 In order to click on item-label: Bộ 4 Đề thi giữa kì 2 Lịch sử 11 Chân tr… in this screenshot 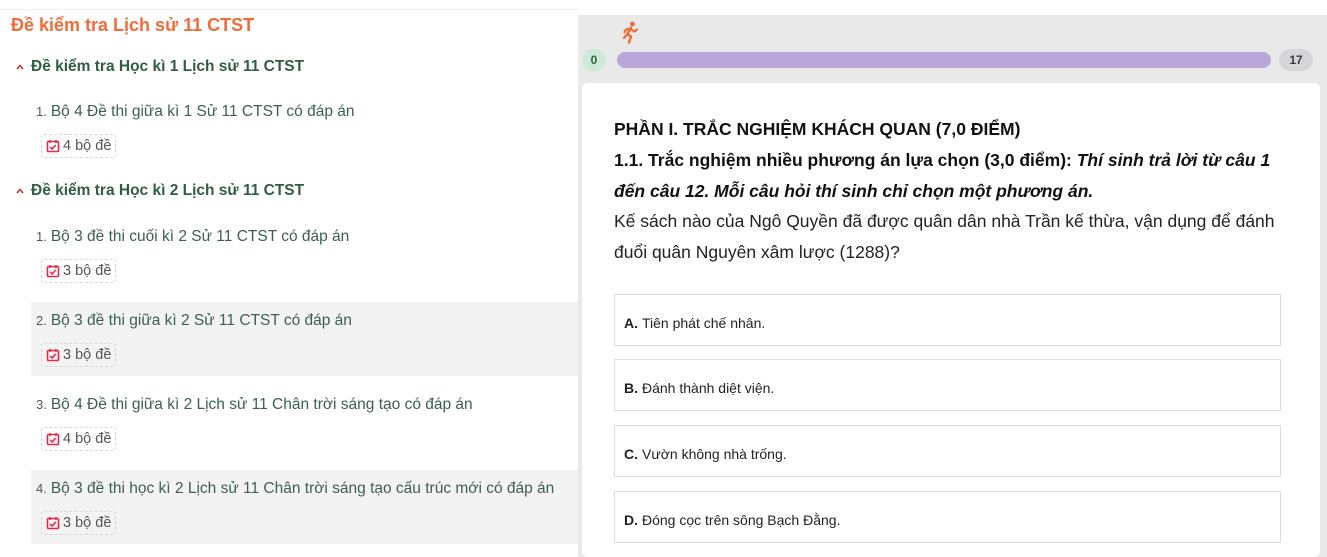, I will do `click(261, 404)`.